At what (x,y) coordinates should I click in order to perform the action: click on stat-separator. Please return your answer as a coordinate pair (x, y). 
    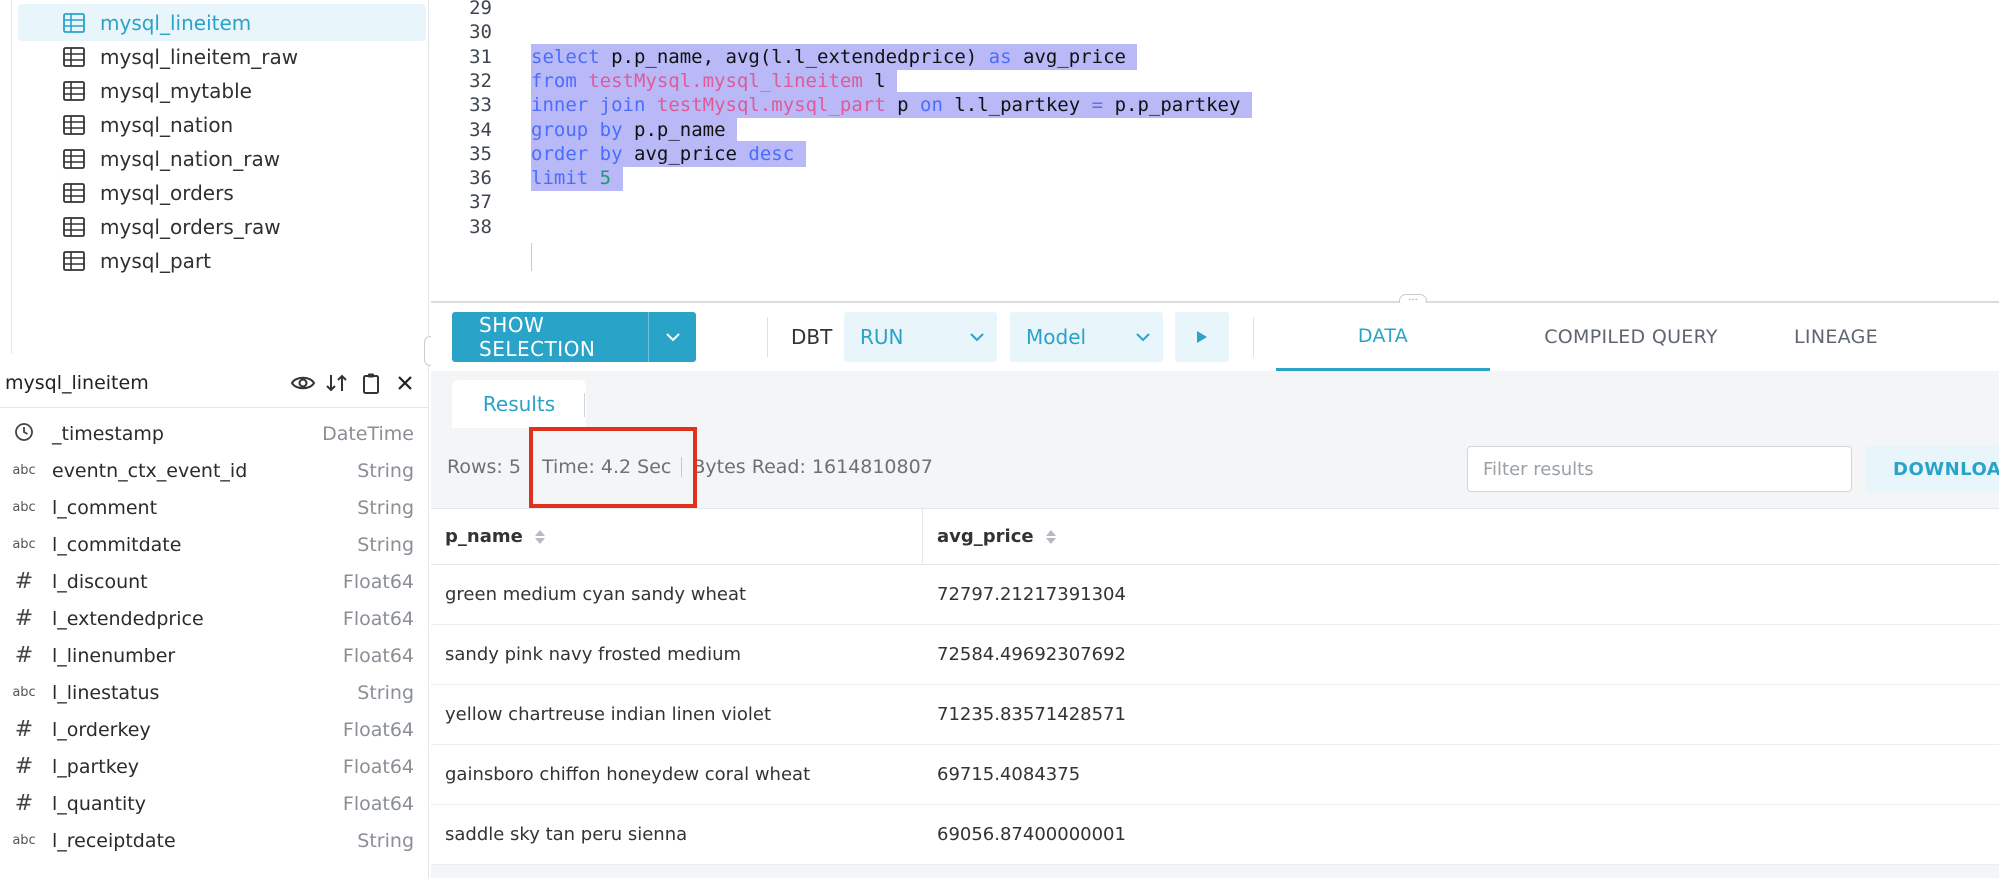
    Looking at the image, I should click on (531, 467).